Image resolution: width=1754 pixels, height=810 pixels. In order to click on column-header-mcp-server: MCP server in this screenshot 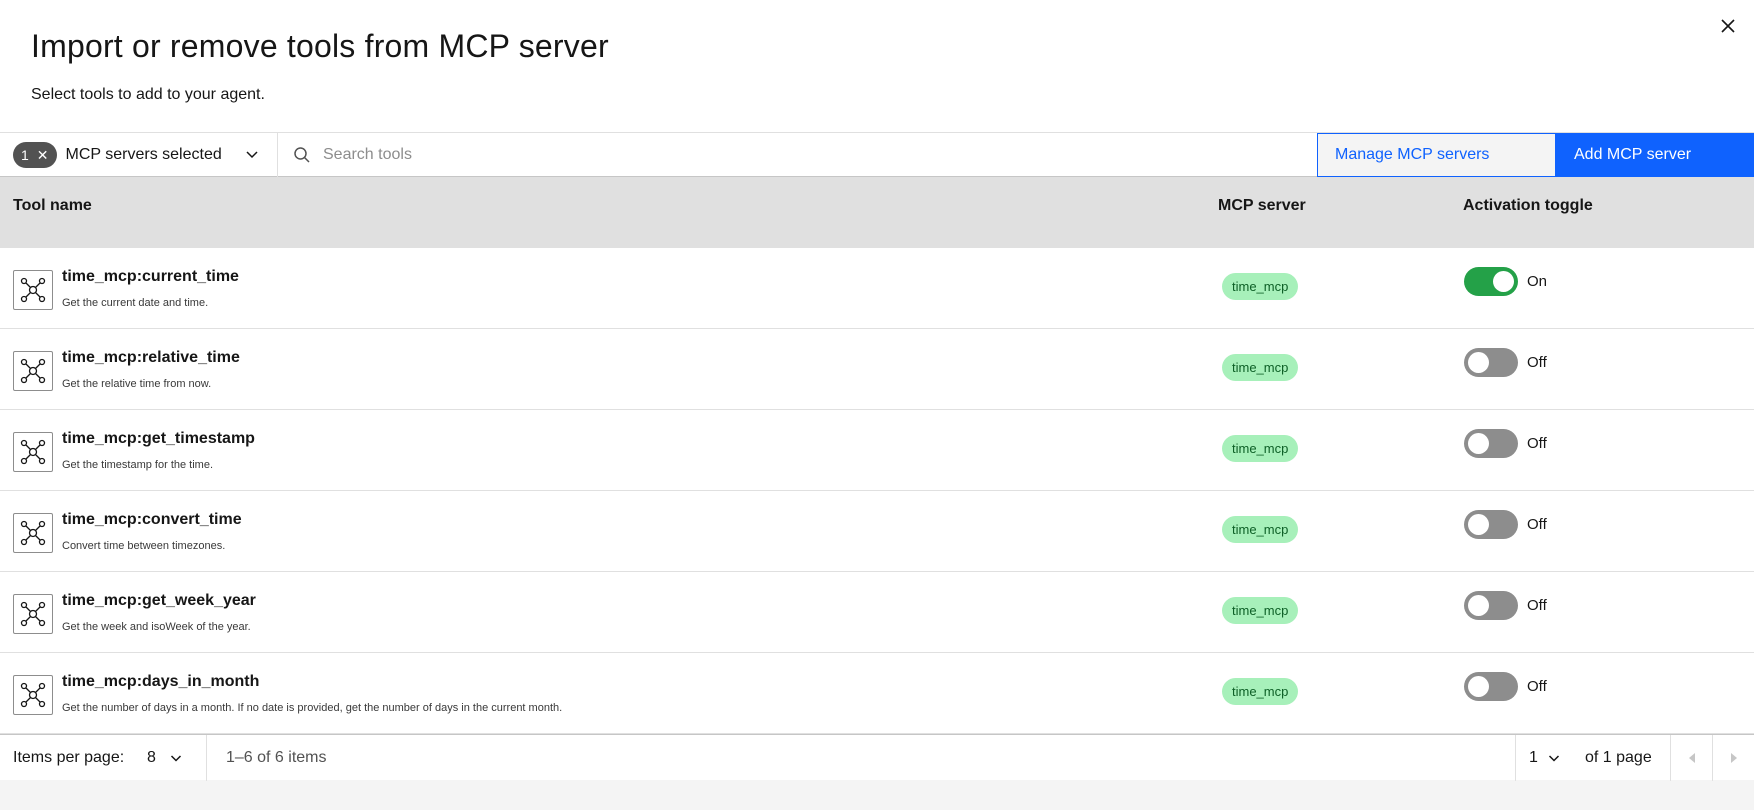, I will do `click(1262, 206)`.